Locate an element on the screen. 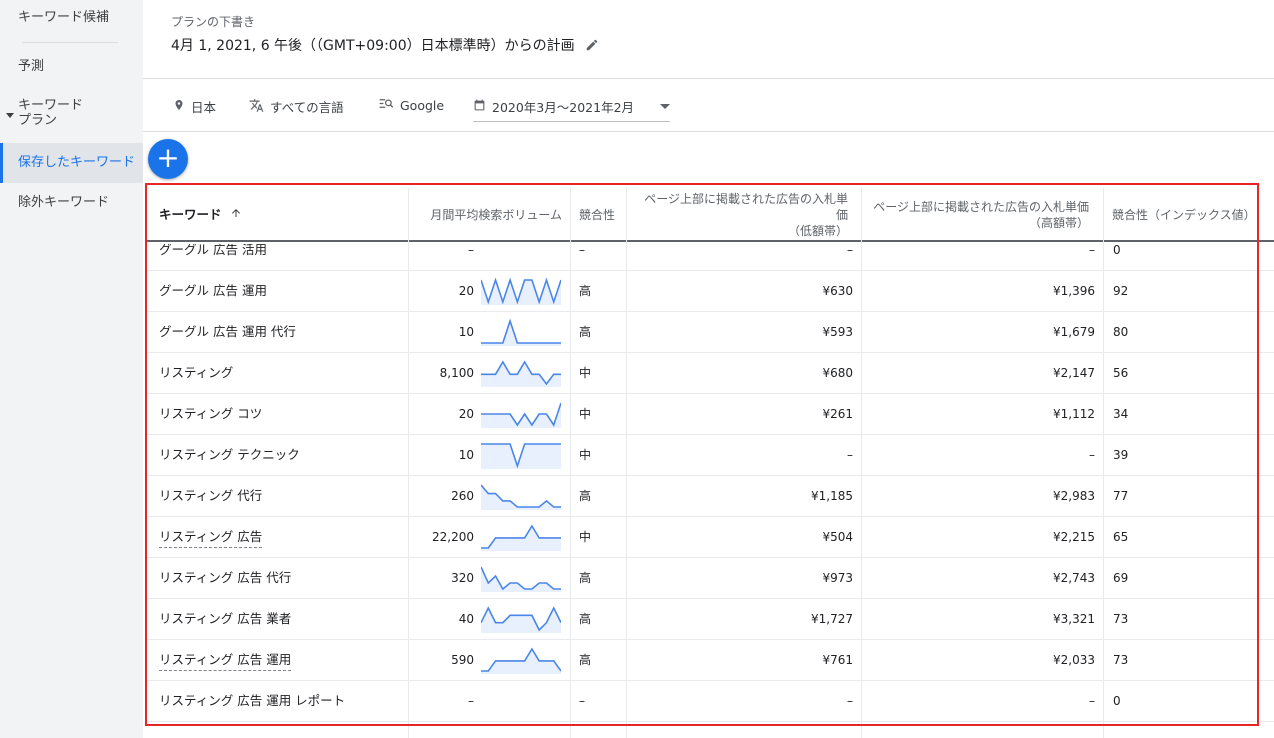 This screenshot has height=738, width=1274. column-header-competition-index: 競合性（インデックス値） is located at coordinates (1187, 215).